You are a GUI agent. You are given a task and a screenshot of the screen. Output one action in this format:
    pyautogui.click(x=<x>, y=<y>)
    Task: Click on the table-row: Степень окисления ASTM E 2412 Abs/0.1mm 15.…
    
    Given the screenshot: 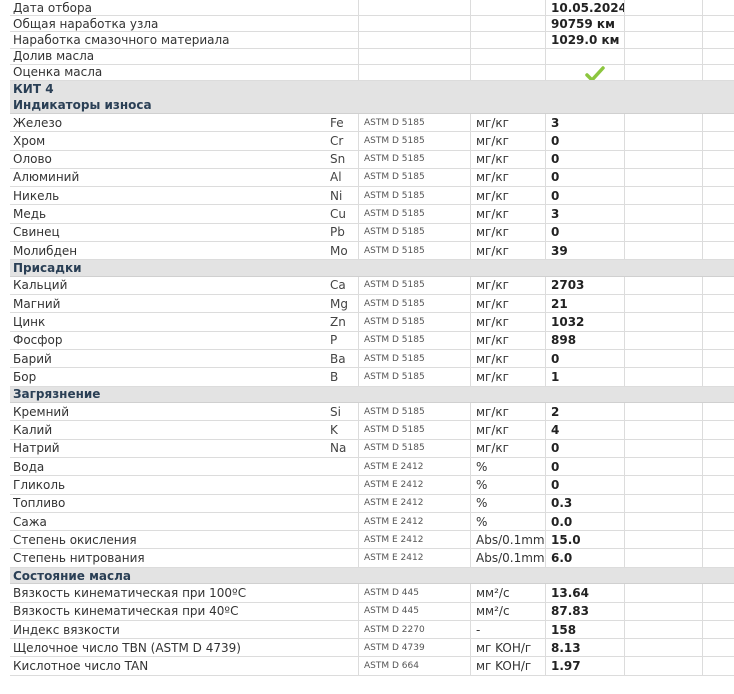 What is the action you would take?
    pyautogui.click(x=372, y=540)
    